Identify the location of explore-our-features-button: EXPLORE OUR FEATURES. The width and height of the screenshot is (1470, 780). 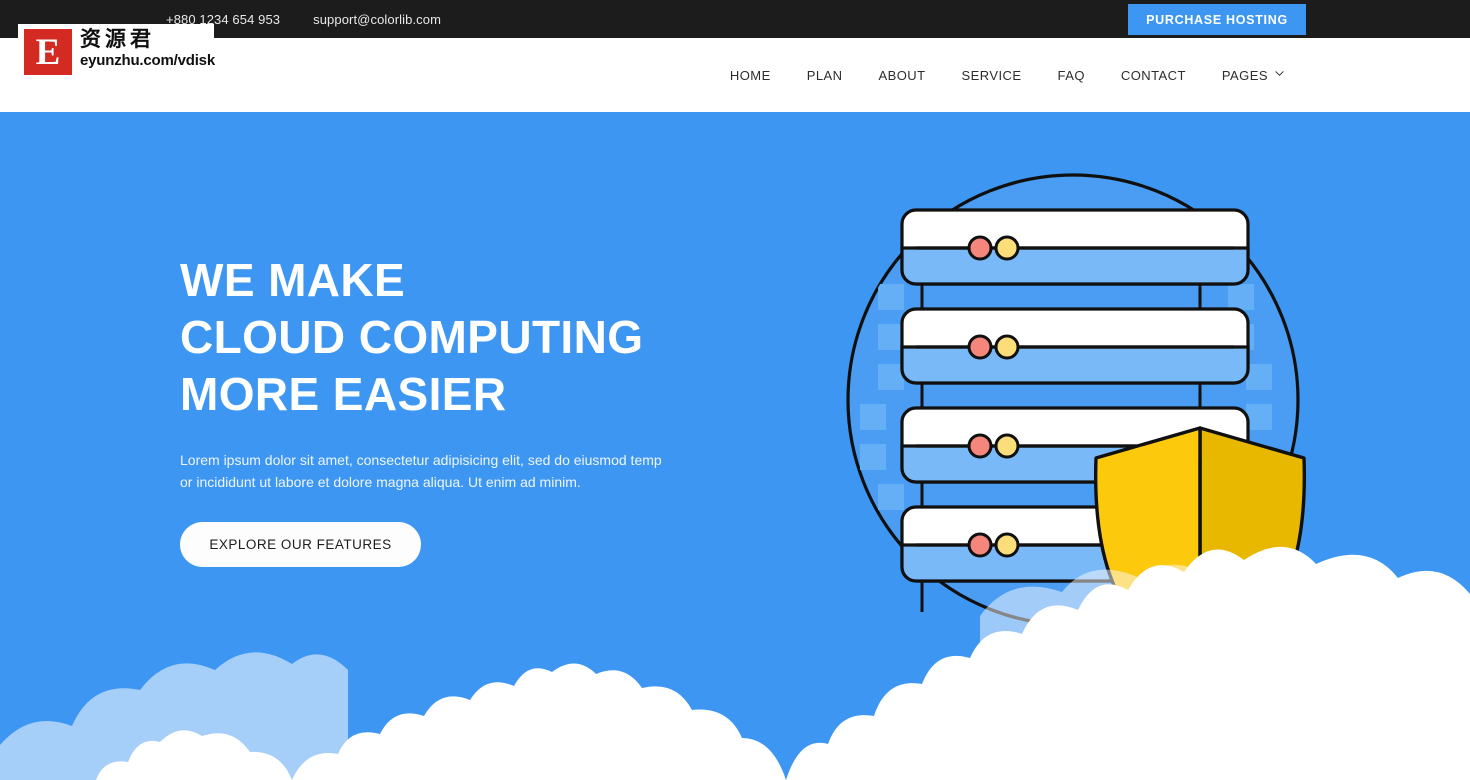
(300, 544).